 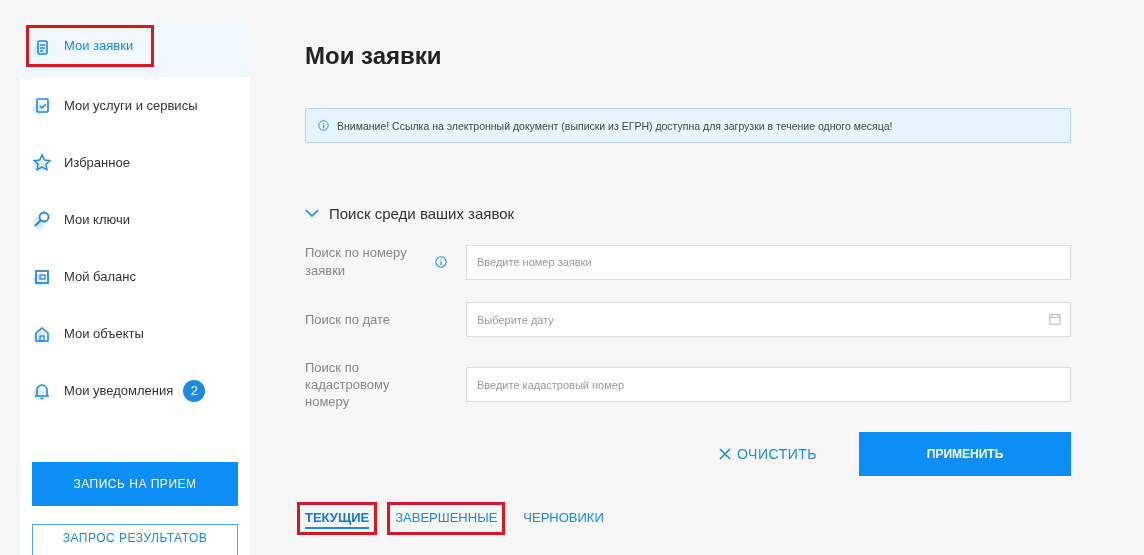 I want to click on calendar-icon, so click(x=1055, y=319).